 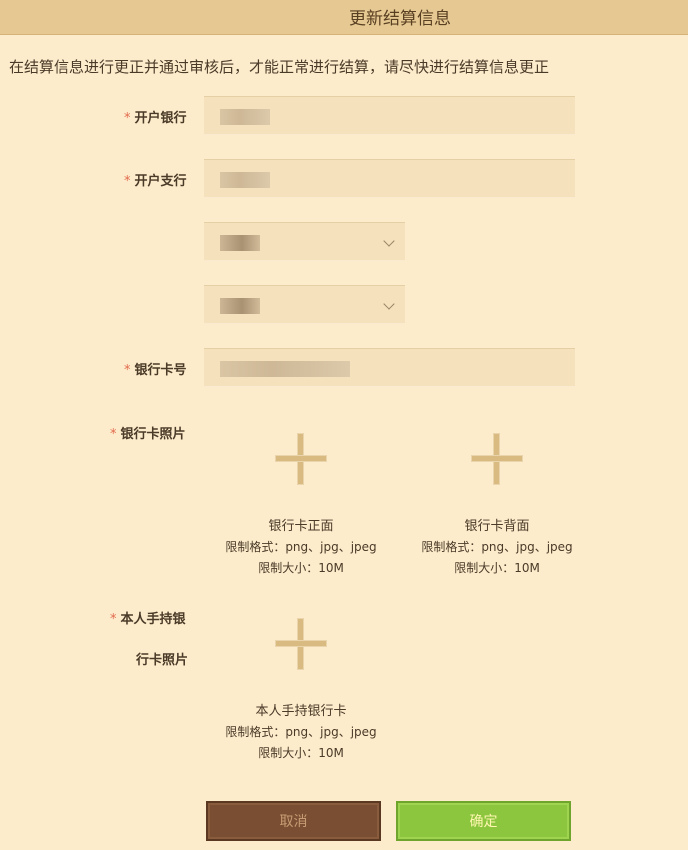 What do you see at coordinates (389, 367) in the screenshot?
I see `card-number-input` at bounding box center [389, 367].